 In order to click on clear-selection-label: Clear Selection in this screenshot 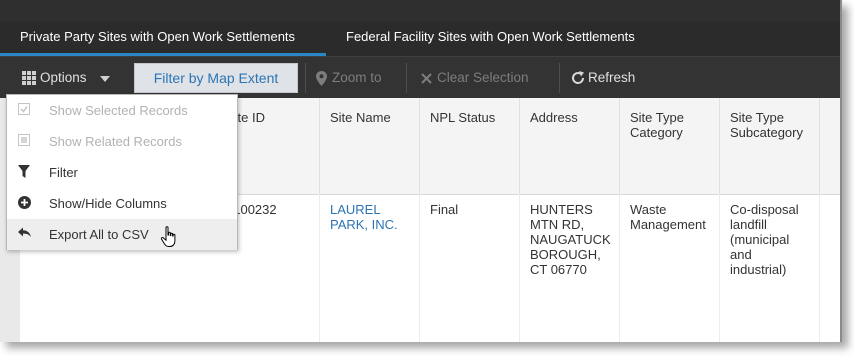, I will do `click(483, 77)`.